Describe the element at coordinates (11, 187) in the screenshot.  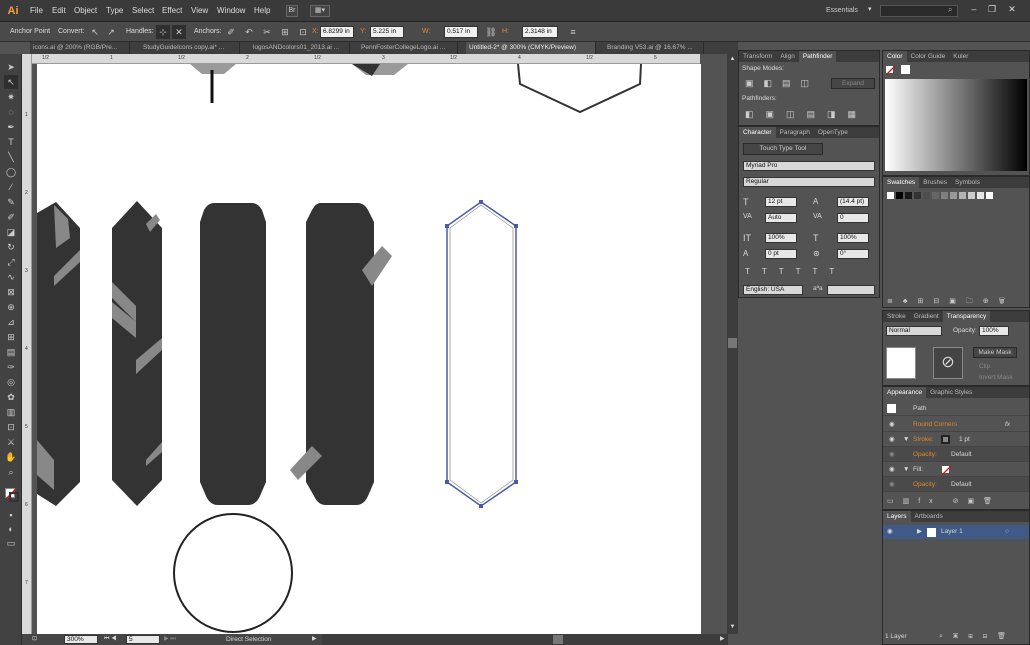
I see `paintbrush-icon: ⁄` at that location.